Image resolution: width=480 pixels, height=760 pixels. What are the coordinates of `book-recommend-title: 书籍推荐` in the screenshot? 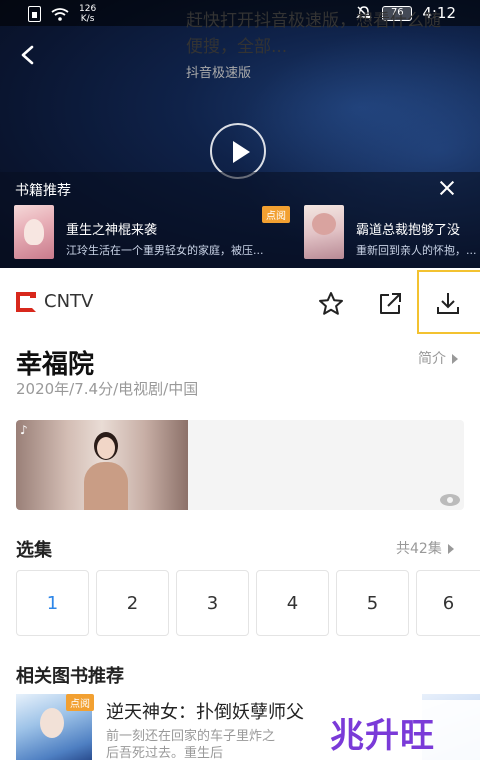 It's located at (43, 191).